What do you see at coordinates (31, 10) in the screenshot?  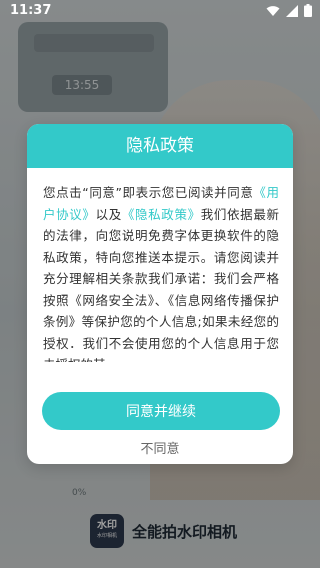 I see `status-time: 11:37` at bounding box center [31, 10].